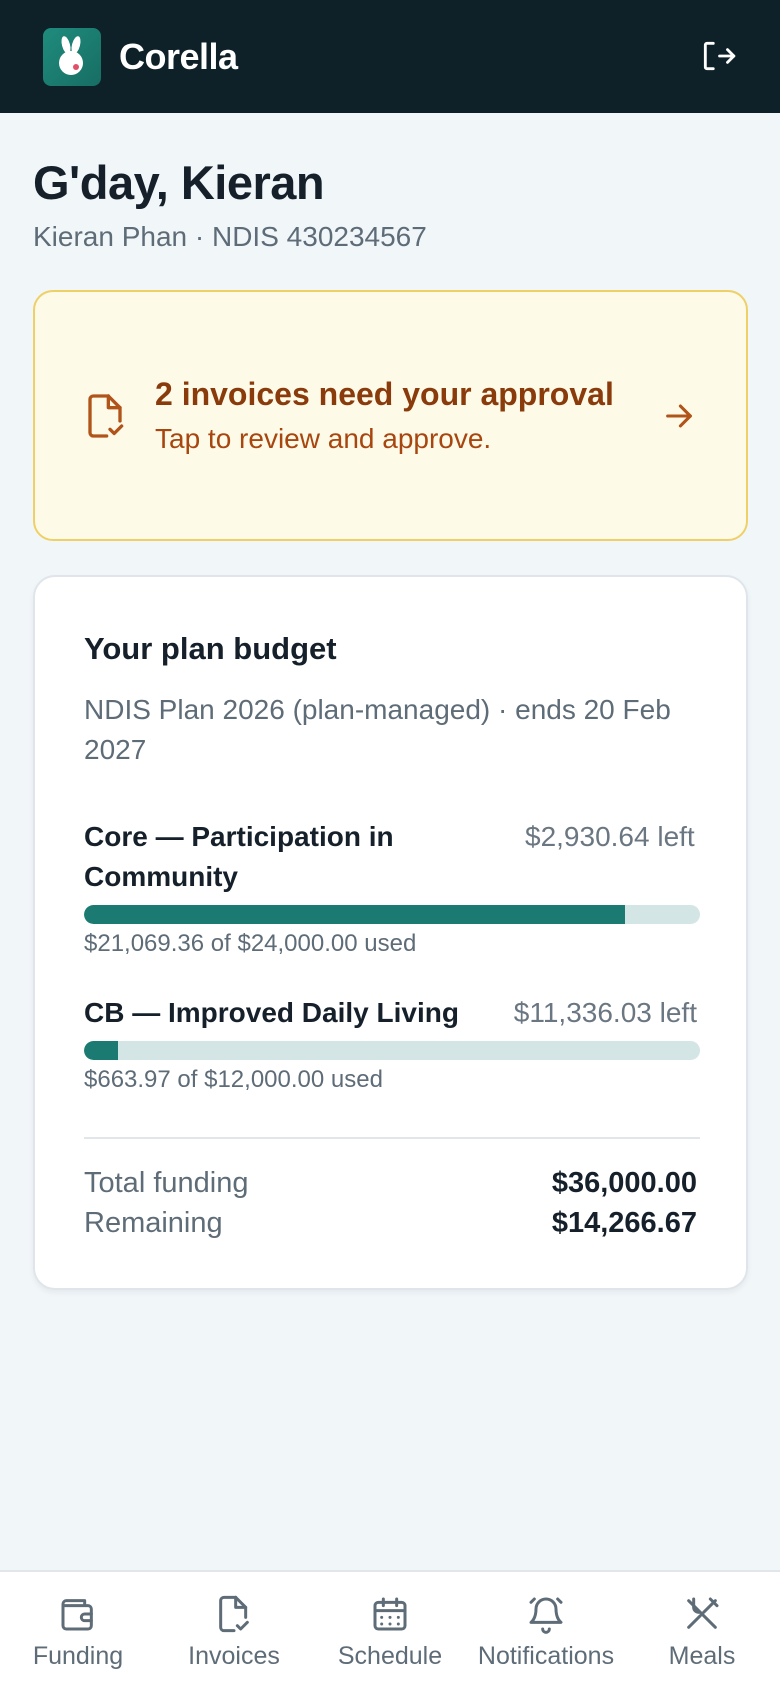 The image size is (780, 1688). What do you see at coordinates (390, 56) in the screenshot?
I see `top-app-bar: Corella` at bounding box center [390, 56].